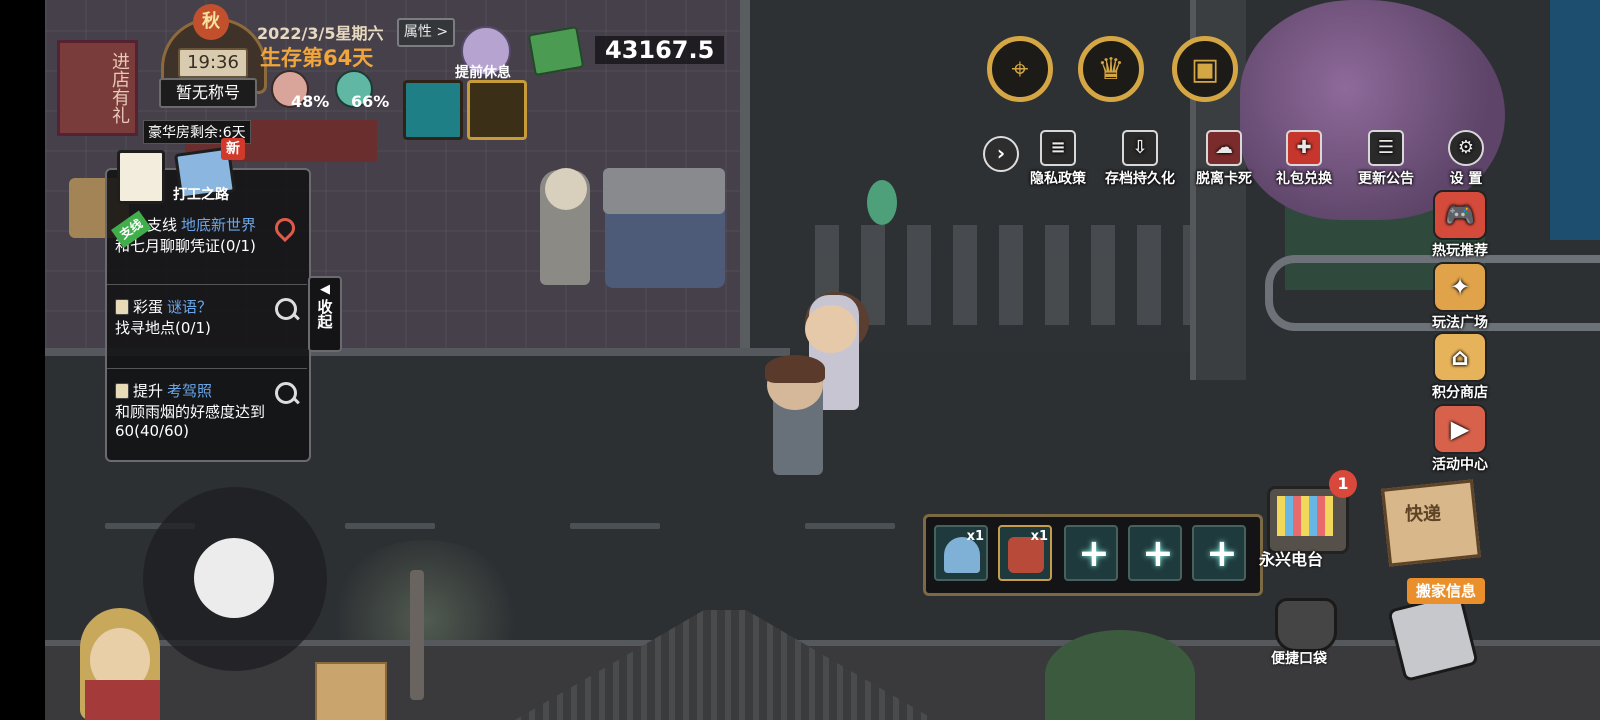 This screenshot has width=1600, height=720. What do you see at coordinates (1460, 357) in the screenshot?
I see `shop-icon: ⌂` at bounding box center [1460, 357].